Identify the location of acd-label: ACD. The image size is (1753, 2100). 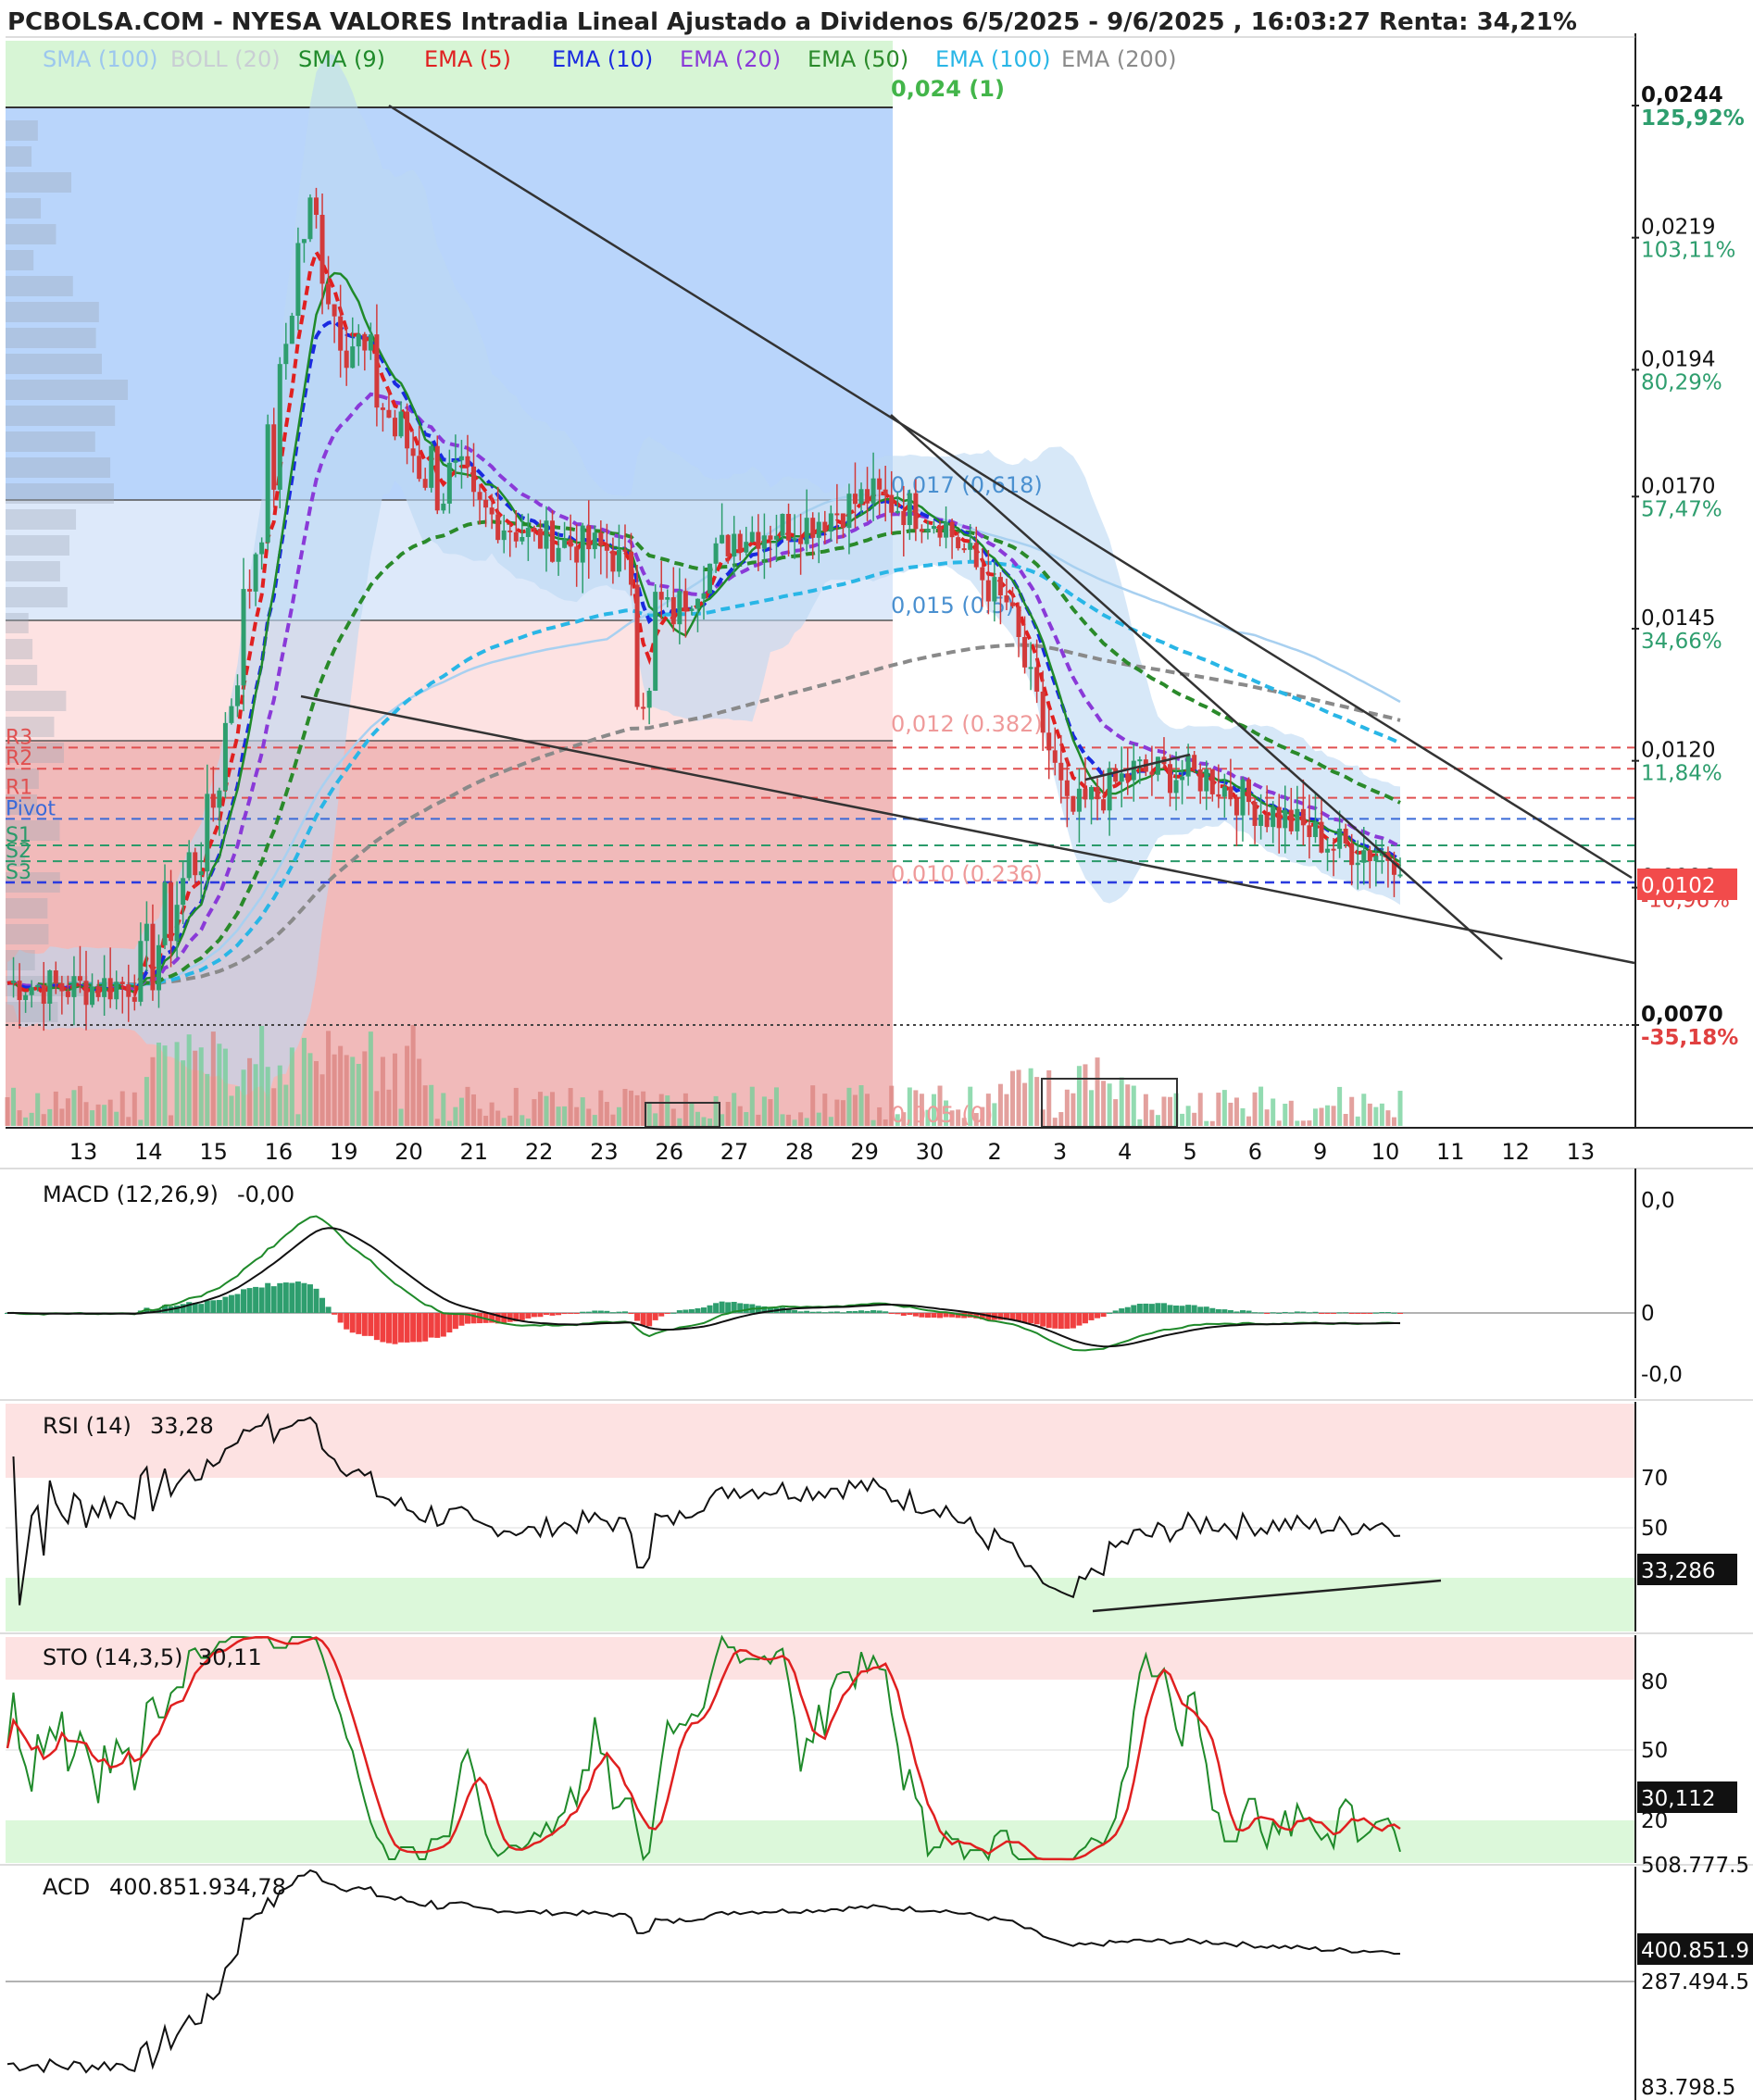
(66, 1887).